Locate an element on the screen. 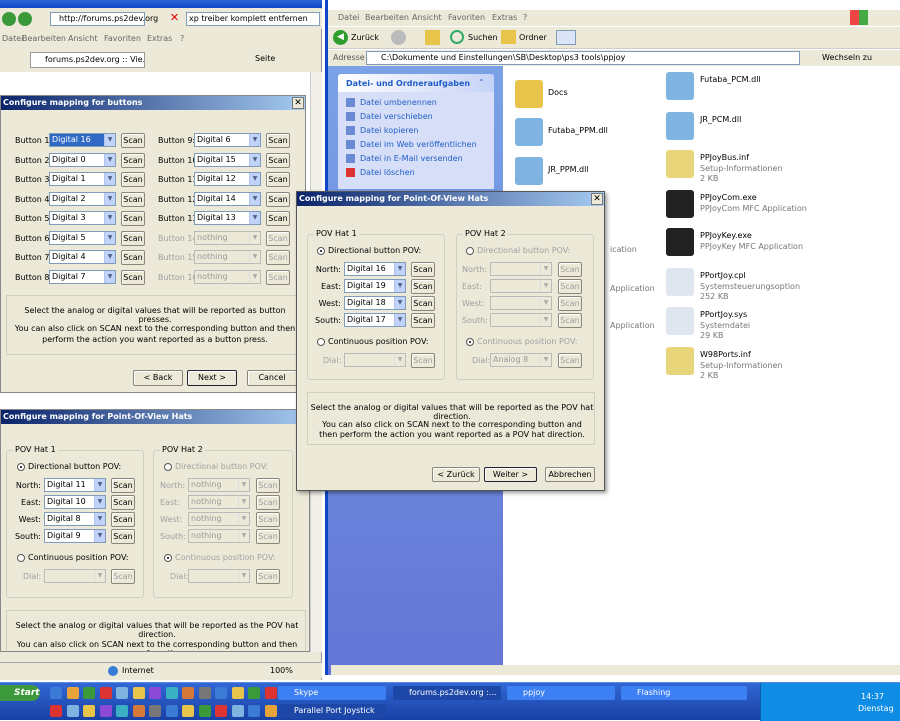 The height and width of the screenshot is (721, 900). button-mapping-select: Digital 1 ▼ is located at coordinates (82, 179).